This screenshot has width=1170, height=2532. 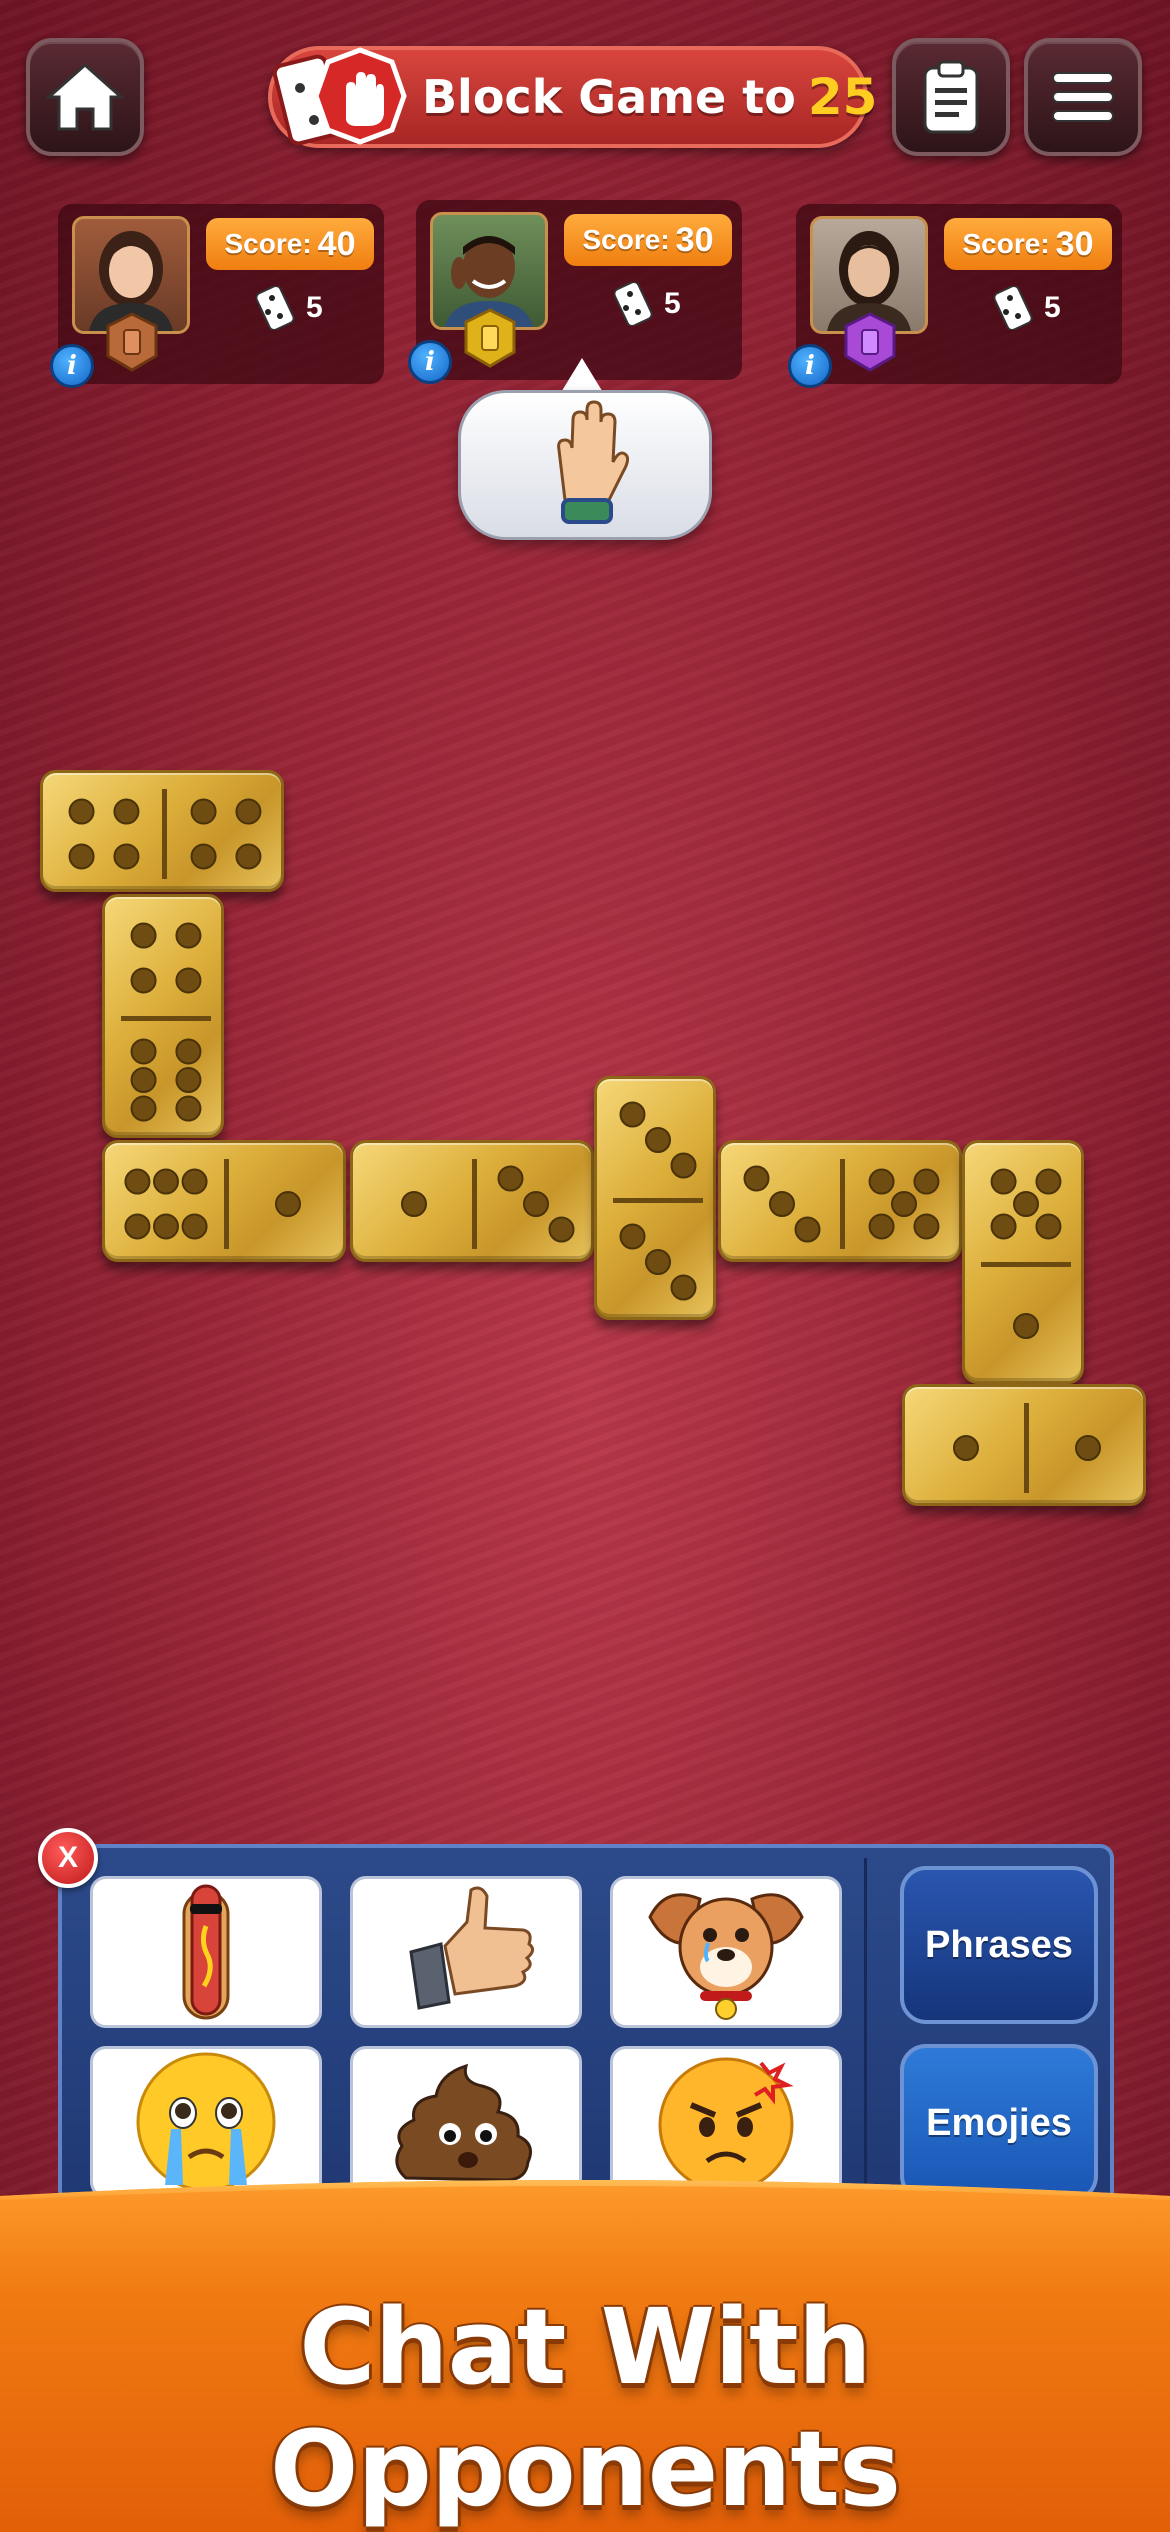 I want to click on tab-phrases: Phrases, so click(x=999, y=1945).